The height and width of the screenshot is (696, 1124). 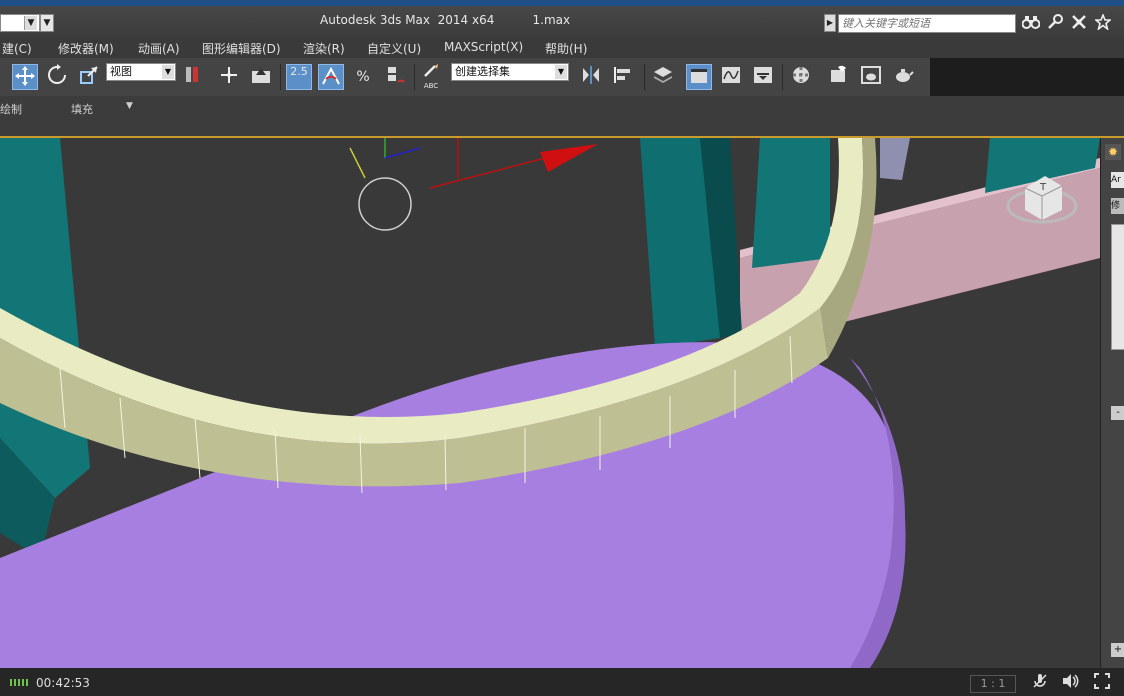 I want to click on menu-animation: 动画(A), so click(x=159, y=48).